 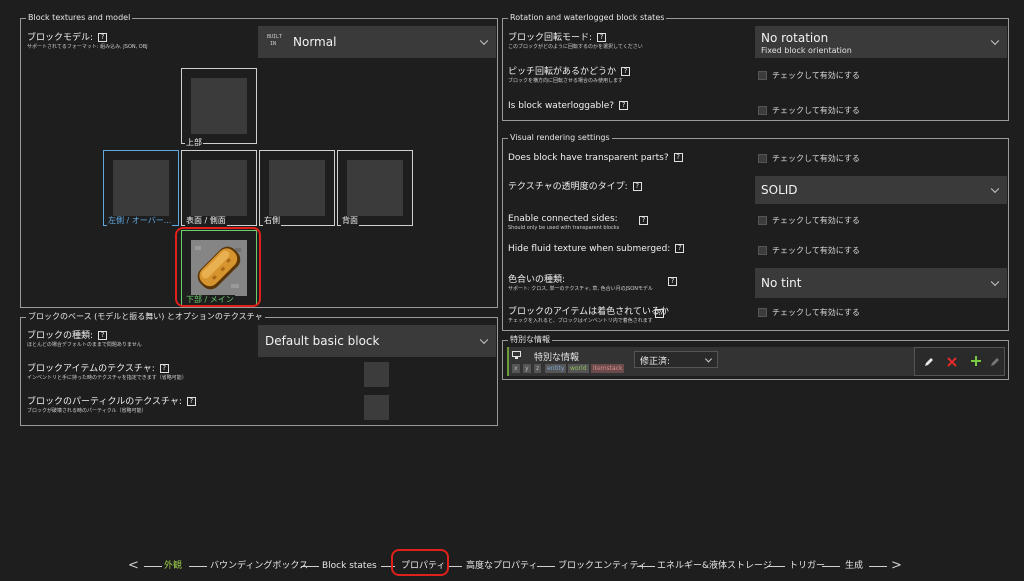 What do you see at coordinates (575, 41) in the screenshot?
I see `rotation-mode-label: ブロック回転モード:? このブロックがどのように回転するのかを選択してください` at bounding box center [575, 41].